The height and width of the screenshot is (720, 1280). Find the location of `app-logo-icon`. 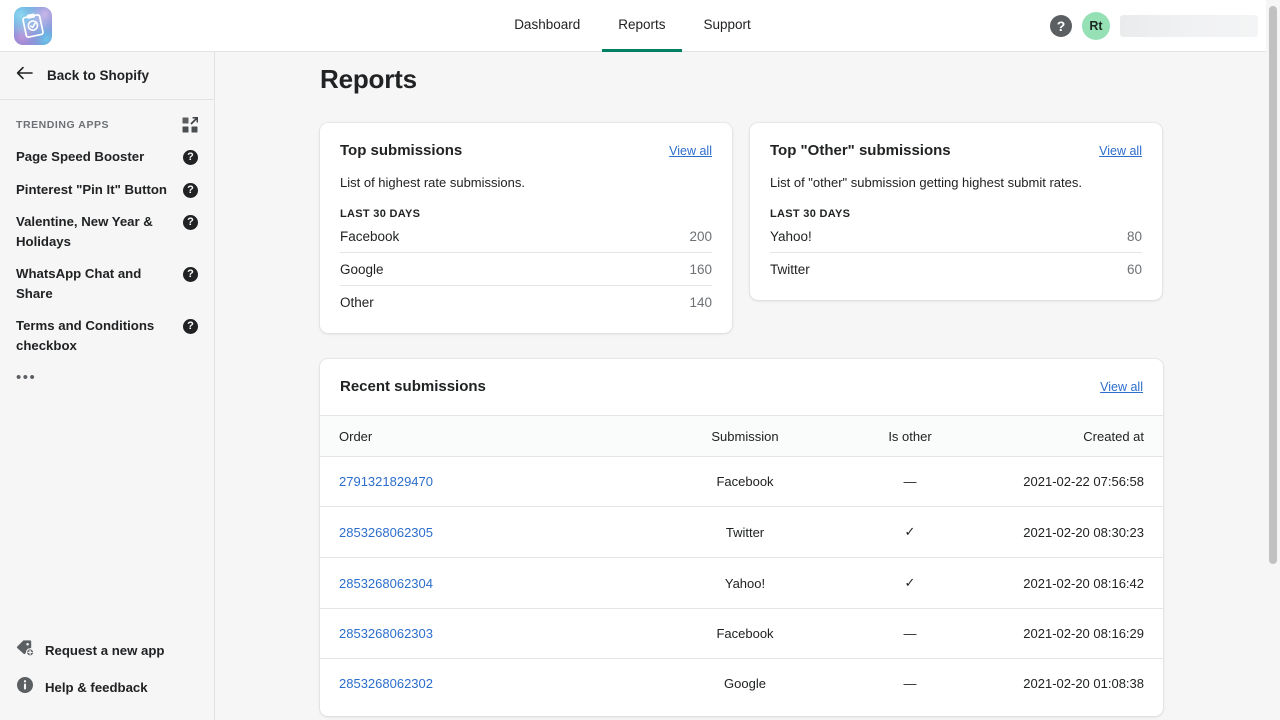

app-logo-icon is located at coordinates (33, 25).